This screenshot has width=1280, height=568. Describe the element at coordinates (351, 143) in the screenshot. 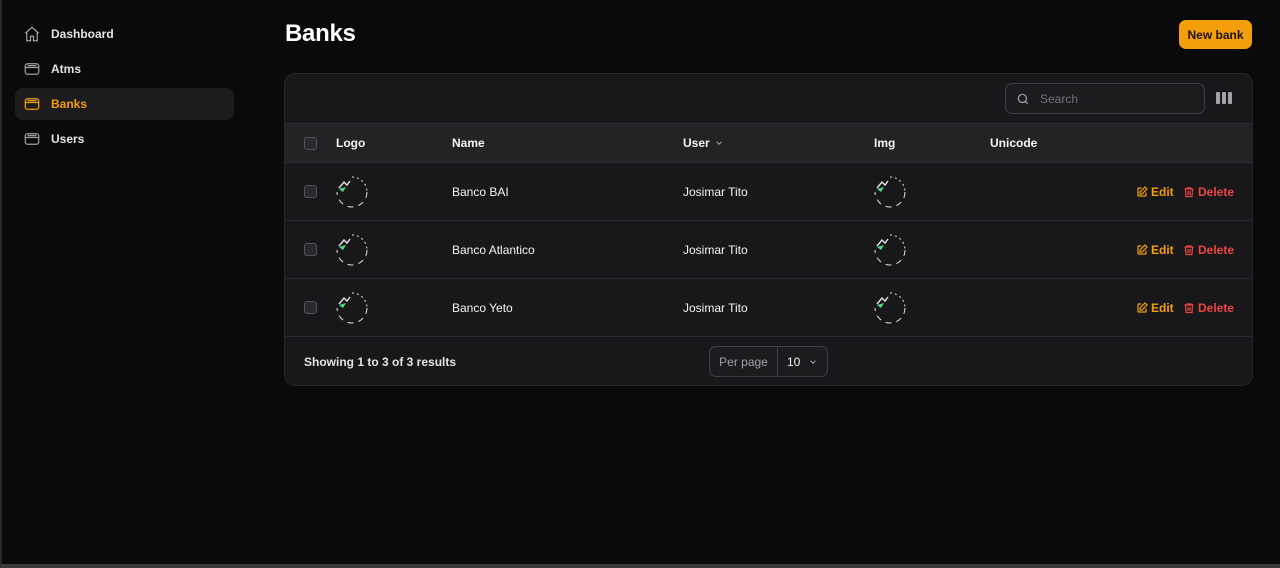

I see `column-header-logo: Logo` at that location.